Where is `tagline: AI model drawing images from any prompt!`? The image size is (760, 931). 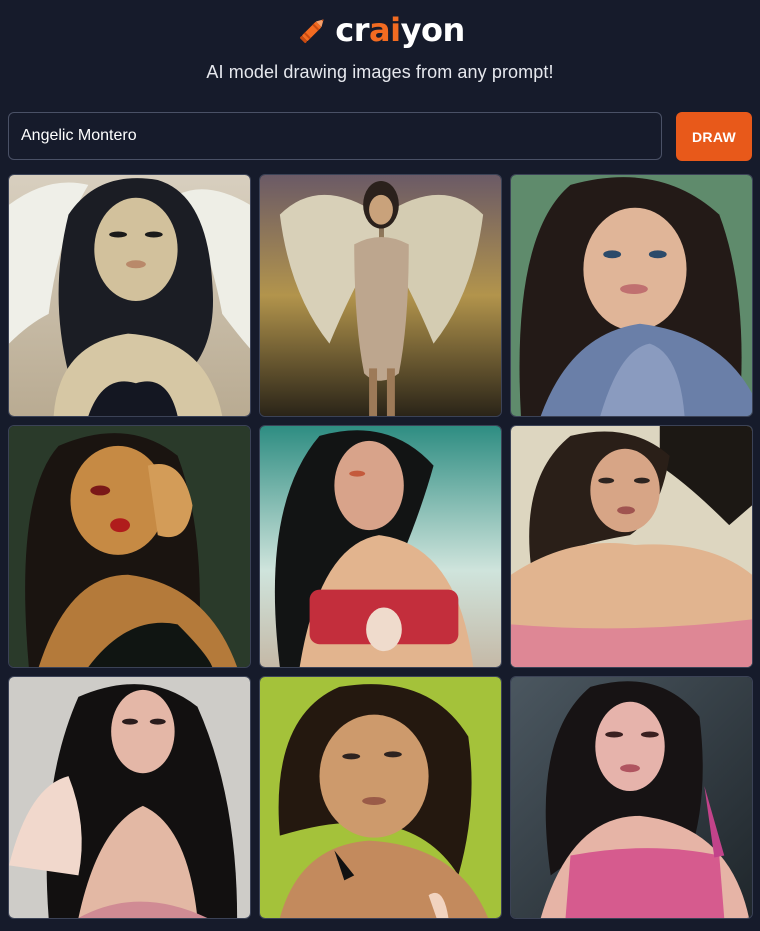
tagline: AI model drawing images from any prompt! is located at coordinates (380, 72).